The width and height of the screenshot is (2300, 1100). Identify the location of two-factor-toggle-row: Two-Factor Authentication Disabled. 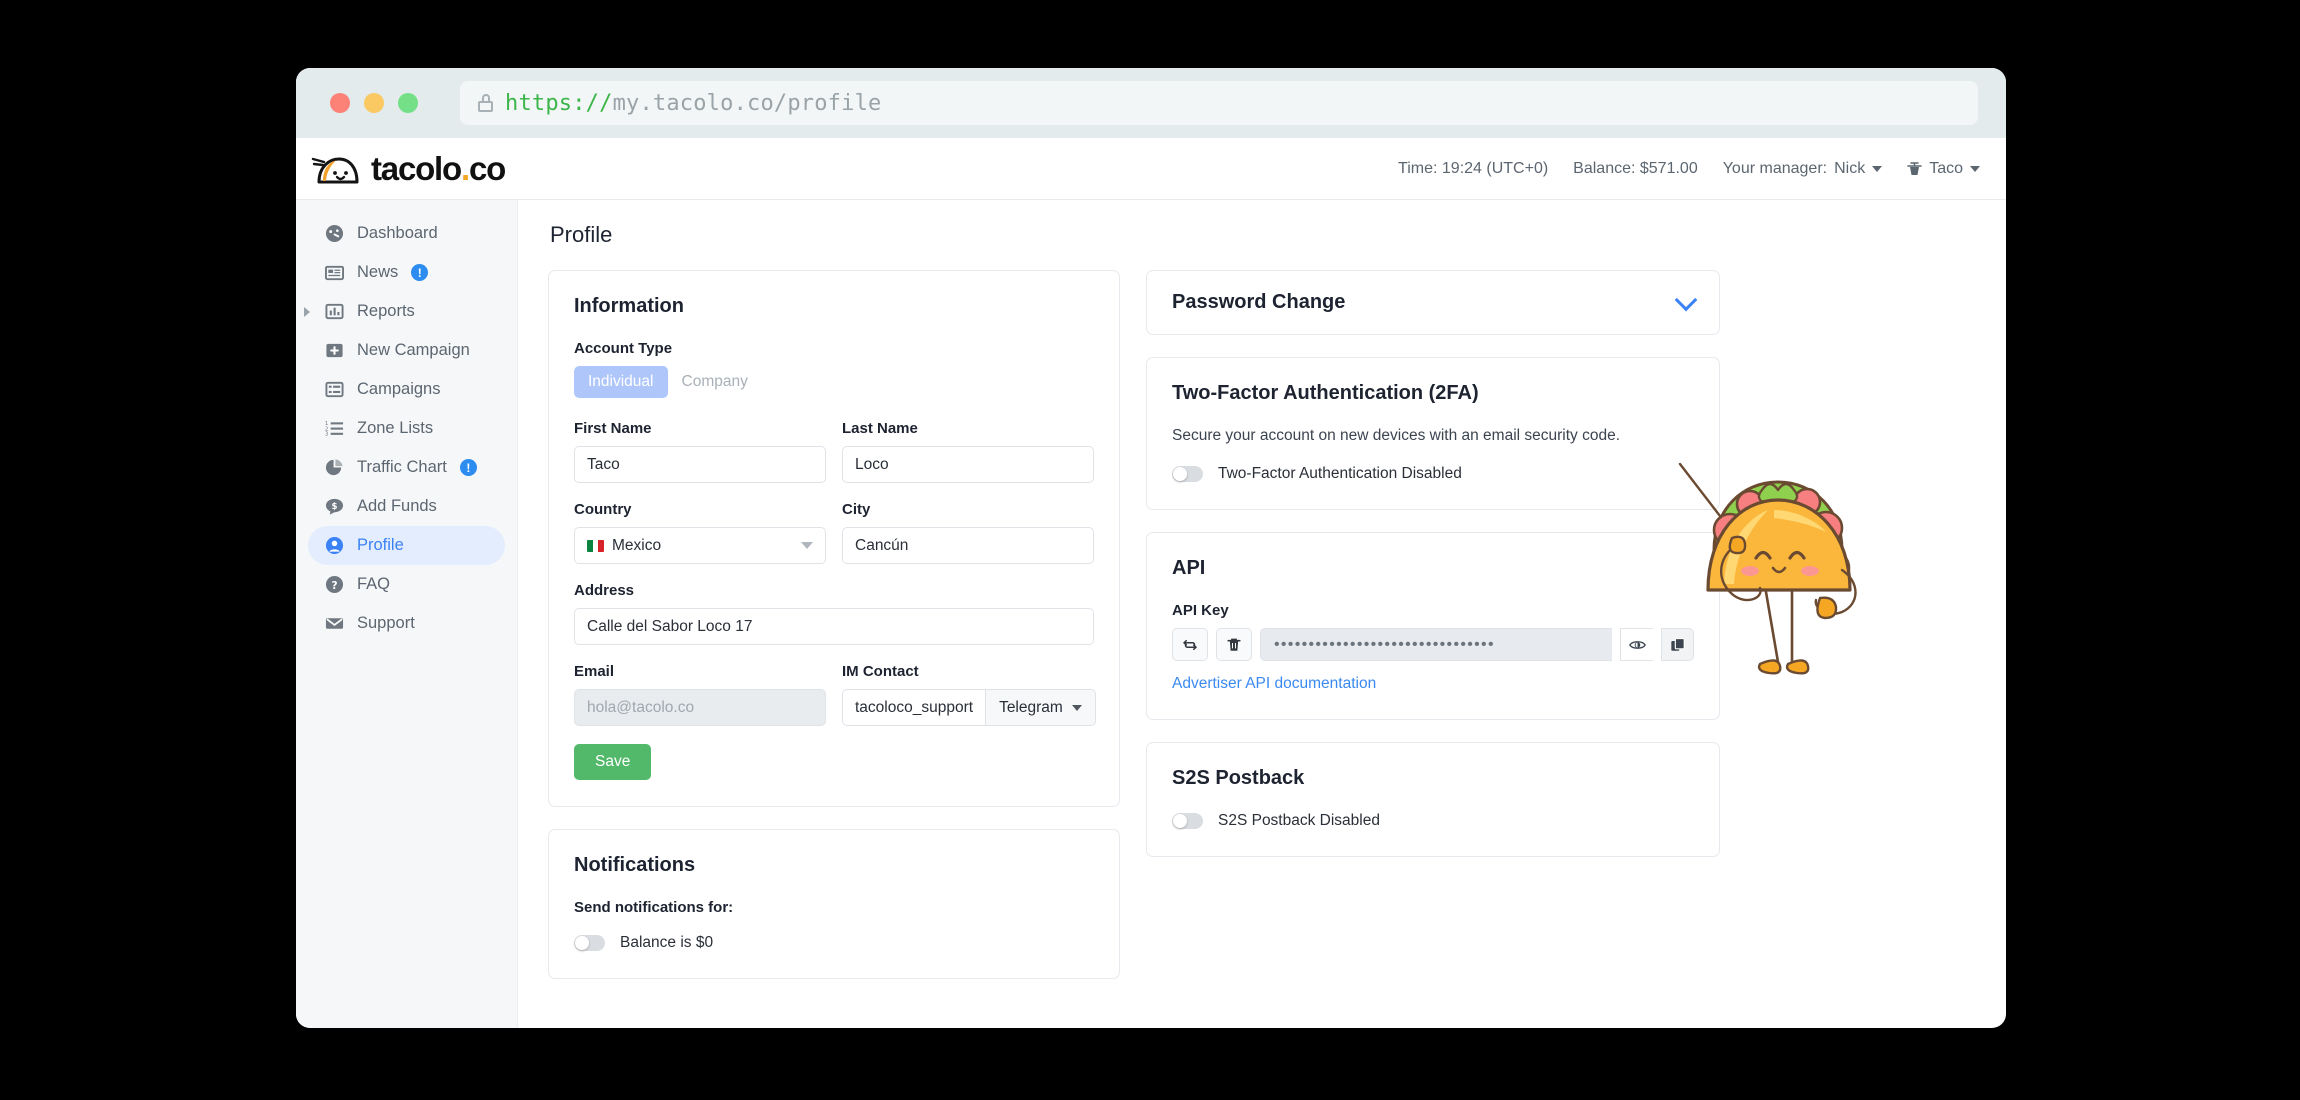
(1433, 474).